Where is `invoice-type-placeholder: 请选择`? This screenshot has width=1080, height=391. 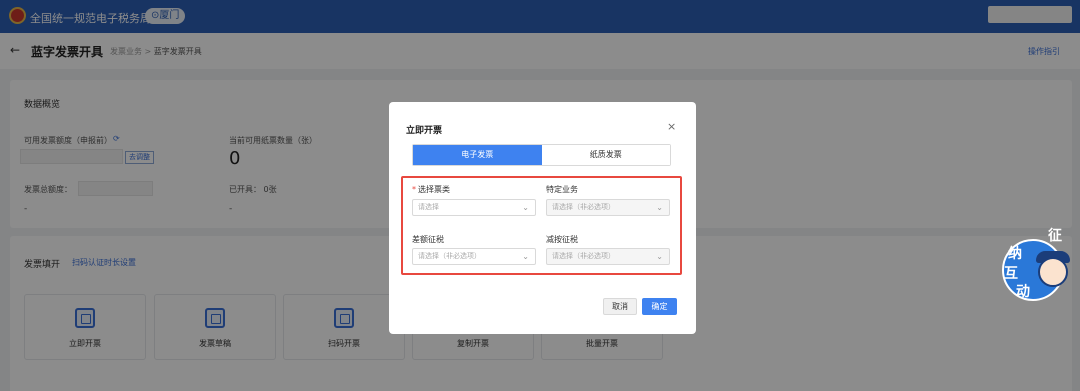 invoice-type-placeholder: 请选择 is located at coordinates (428, 207).